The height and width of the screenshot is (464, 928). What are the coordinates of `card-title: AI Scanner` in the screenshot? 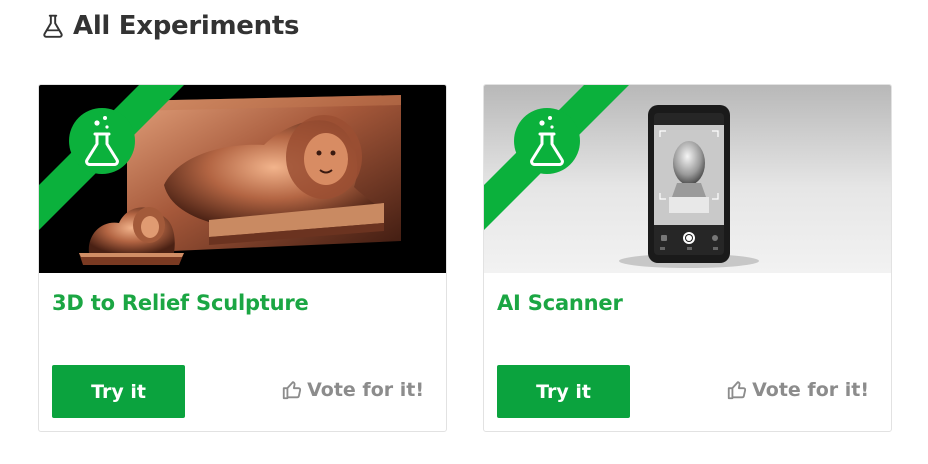 It's located at (560, 303).